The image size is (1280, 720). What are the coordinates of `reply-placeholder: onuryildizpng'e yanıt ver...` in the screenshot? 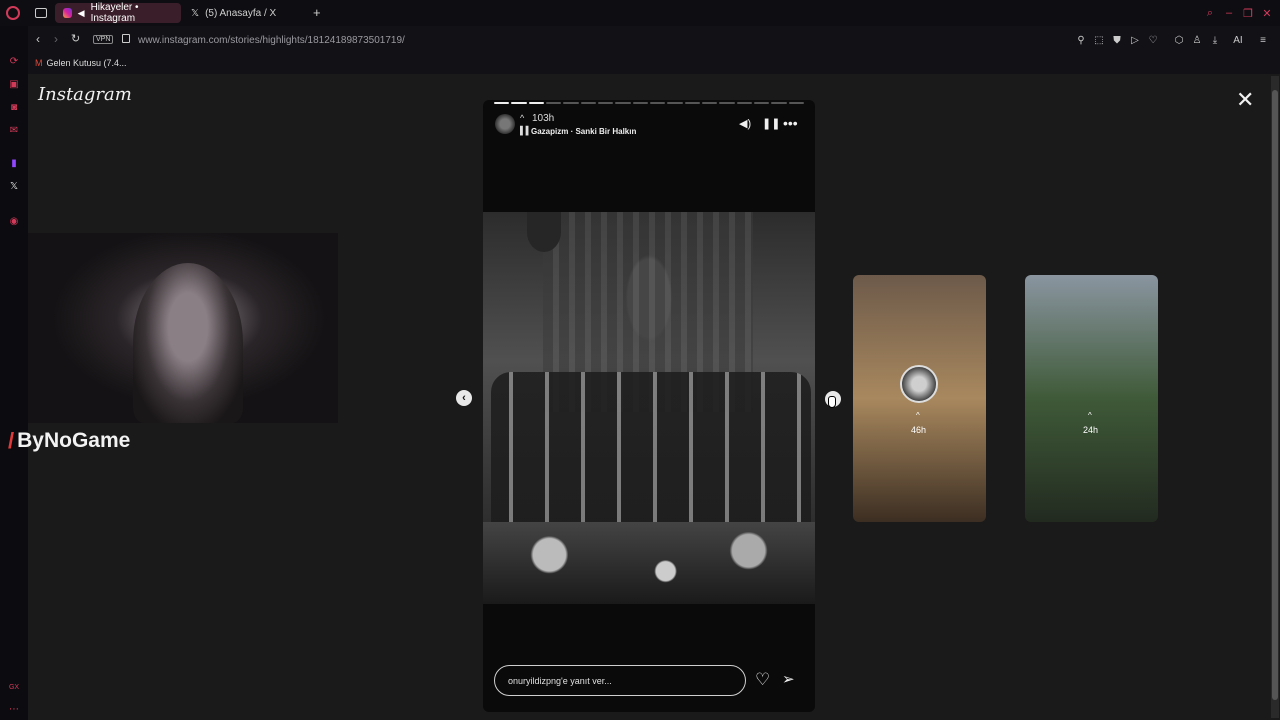 It's located at (560, 680).